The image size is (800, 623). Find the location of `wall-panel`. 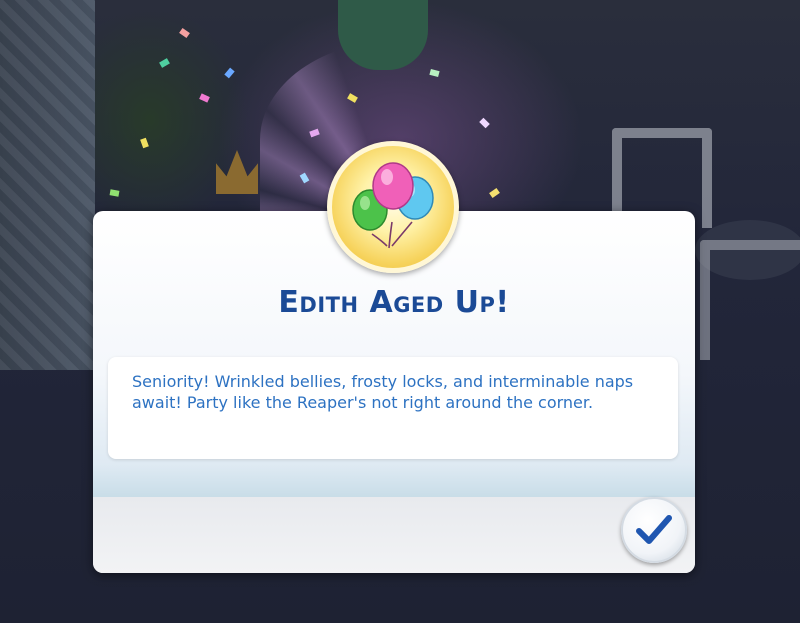

wall-panel is located at coordinates (47, 185).